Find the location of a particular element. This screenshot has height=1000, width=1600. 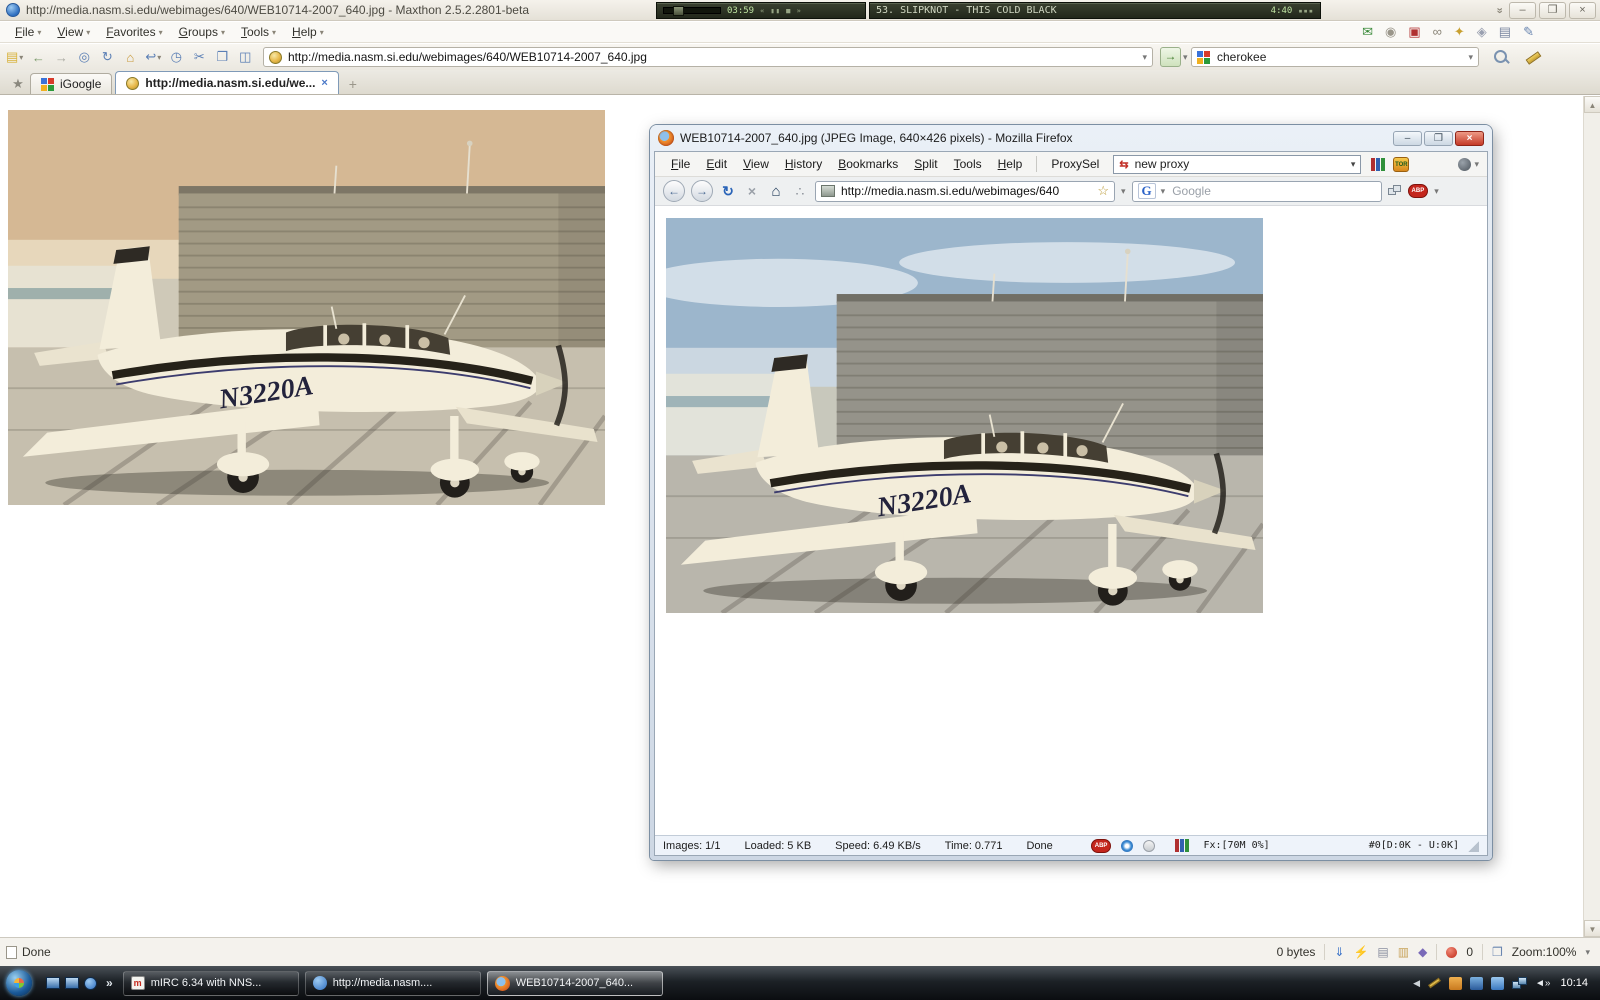

firefox-search-box: G ▾ is located at coordinates (1256, 191).